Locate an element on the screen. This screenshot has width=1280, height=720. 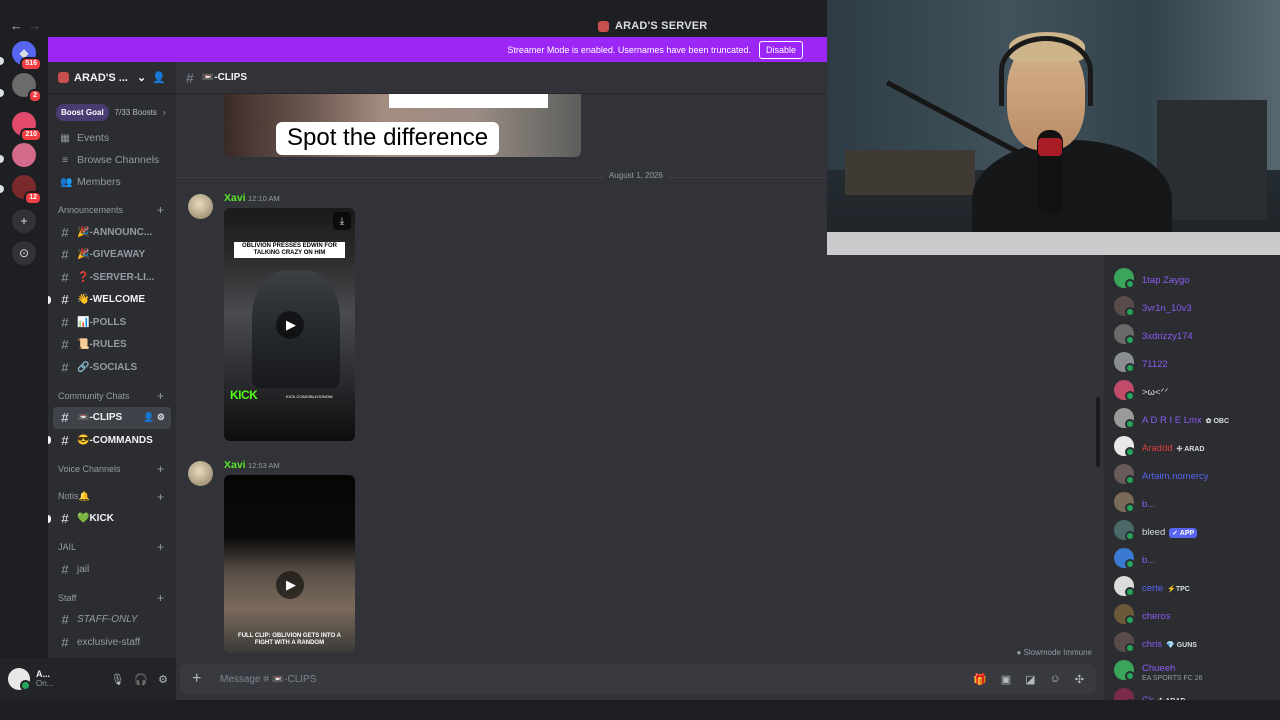
channel-label: 🔗-SOCIALS is located at coordinates (107, 367).